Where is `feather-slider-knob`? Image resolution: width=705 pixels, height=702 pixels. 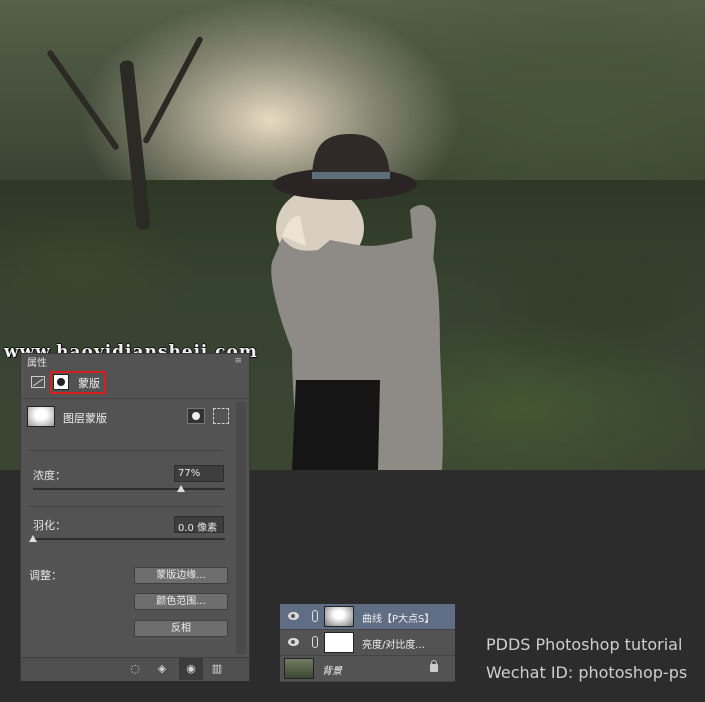
feather-slider-knob is located at coordinates (33, 538).